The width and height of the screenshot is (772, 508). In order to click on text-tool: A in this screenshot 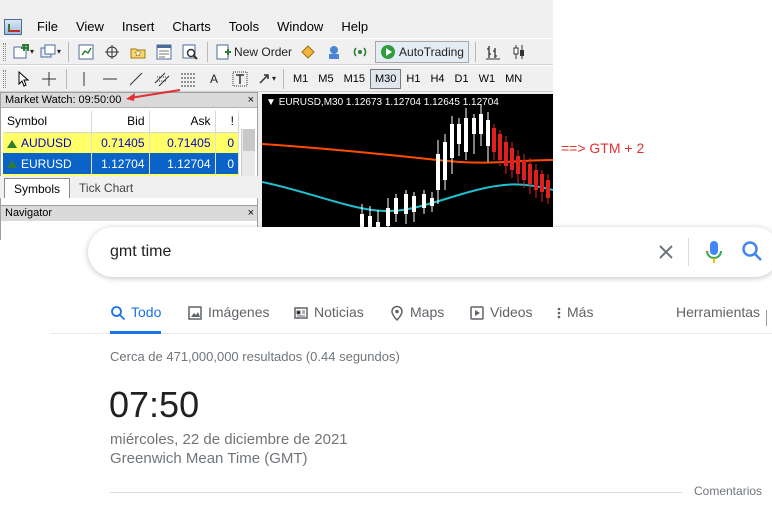, I will do `click(214, 79)`.